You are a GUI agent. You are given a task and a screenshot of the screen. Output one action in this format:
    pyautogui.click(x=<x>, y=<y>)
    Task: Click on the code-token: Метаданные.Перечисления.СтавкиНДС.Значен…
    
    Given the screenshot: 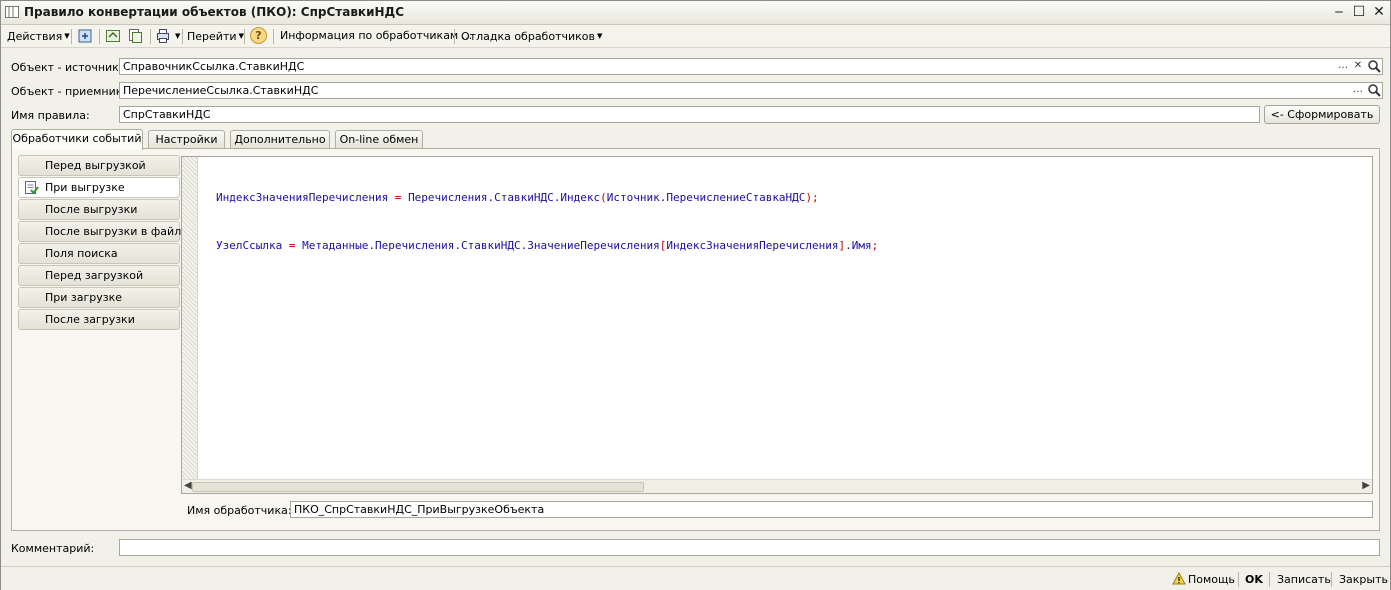 What is the action you would take?
    pyautogui.click(x=481, y=245)
    